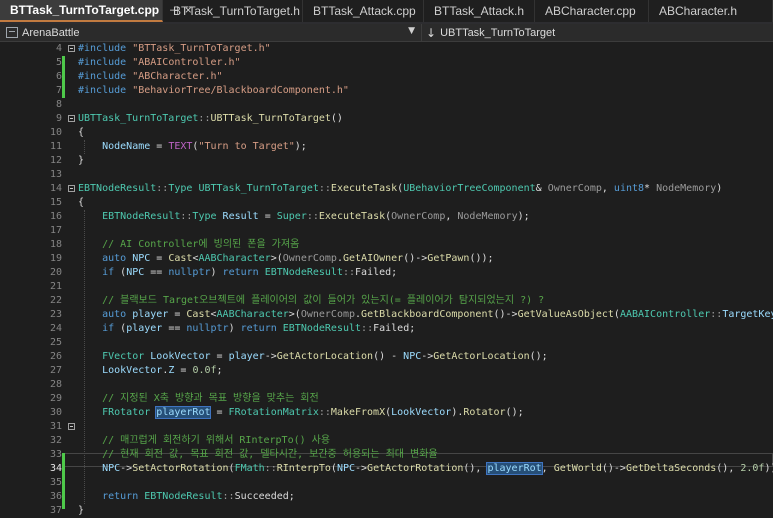 Image resolution: width=773 pixels, height=518 pixels. I want to click on code-line: #include "ABCharacter.h", so click(150, 76).